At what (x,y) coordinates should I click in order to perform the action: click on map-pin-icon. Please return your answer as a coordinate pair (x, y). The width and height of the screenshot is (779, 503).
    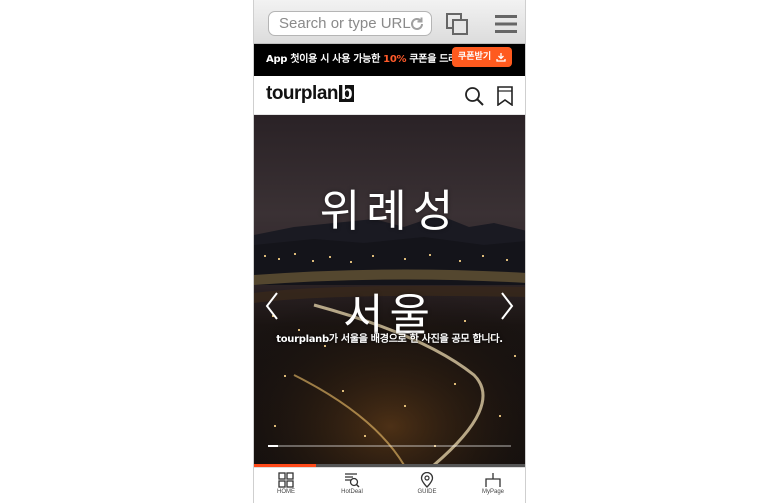
    Looking at the image, I should click on (427, 480).